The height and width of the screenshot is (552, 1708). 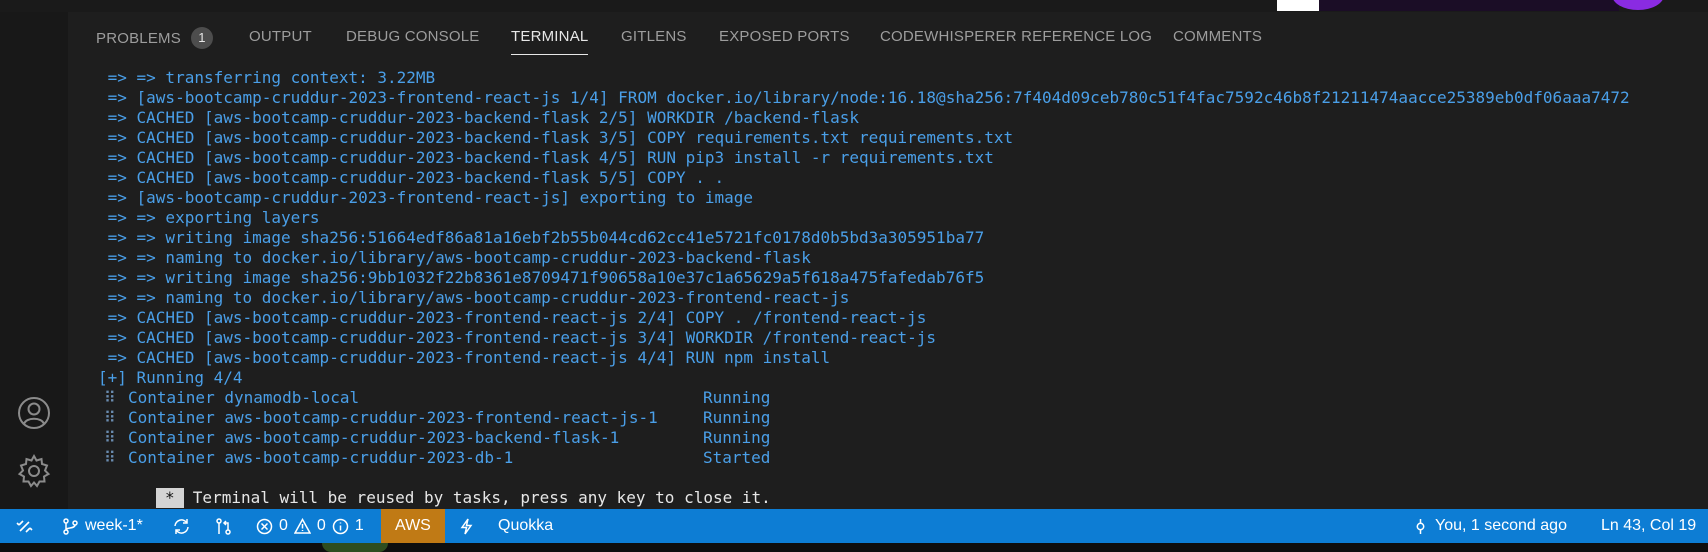 What do you see at coordinates (1648, 526) in the screenshot?
I see `cursor-position: Ln 43, Col 19` at bounding box center [1648, 526].